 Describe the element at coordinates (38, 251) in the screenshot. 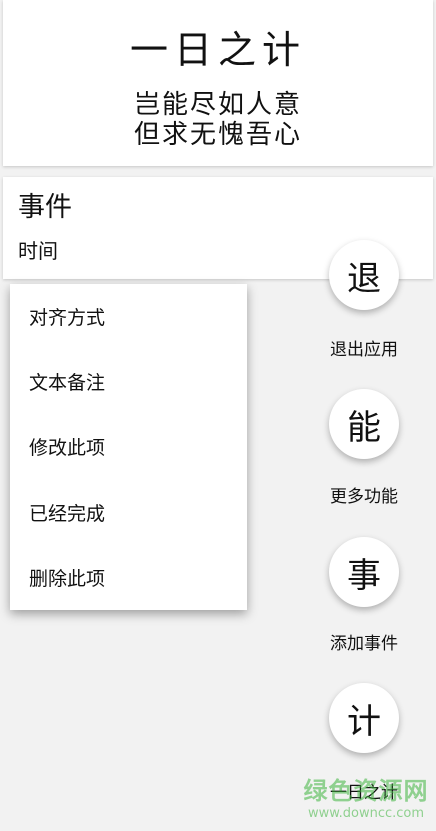

I see `event-time: 时间` at that location.